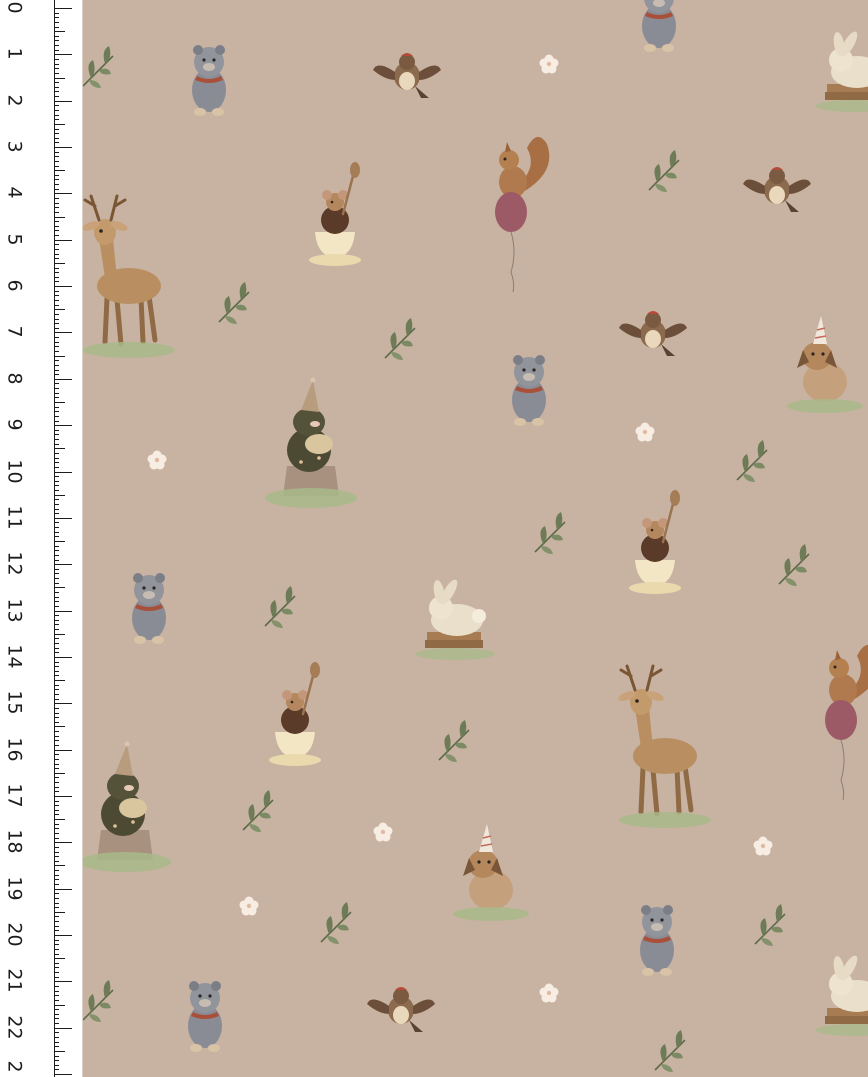 The height and width of the screenshot is (1077, 868). Describe the element at coordinates (14, 378) in the screenshot. I see `ruler-number: 8` at that location.